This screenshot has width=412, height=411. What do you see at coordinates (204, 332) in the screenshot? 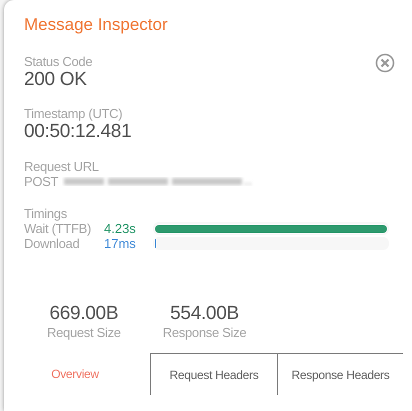
I see `size-label: Response Size` at bounding box center [204, 332].